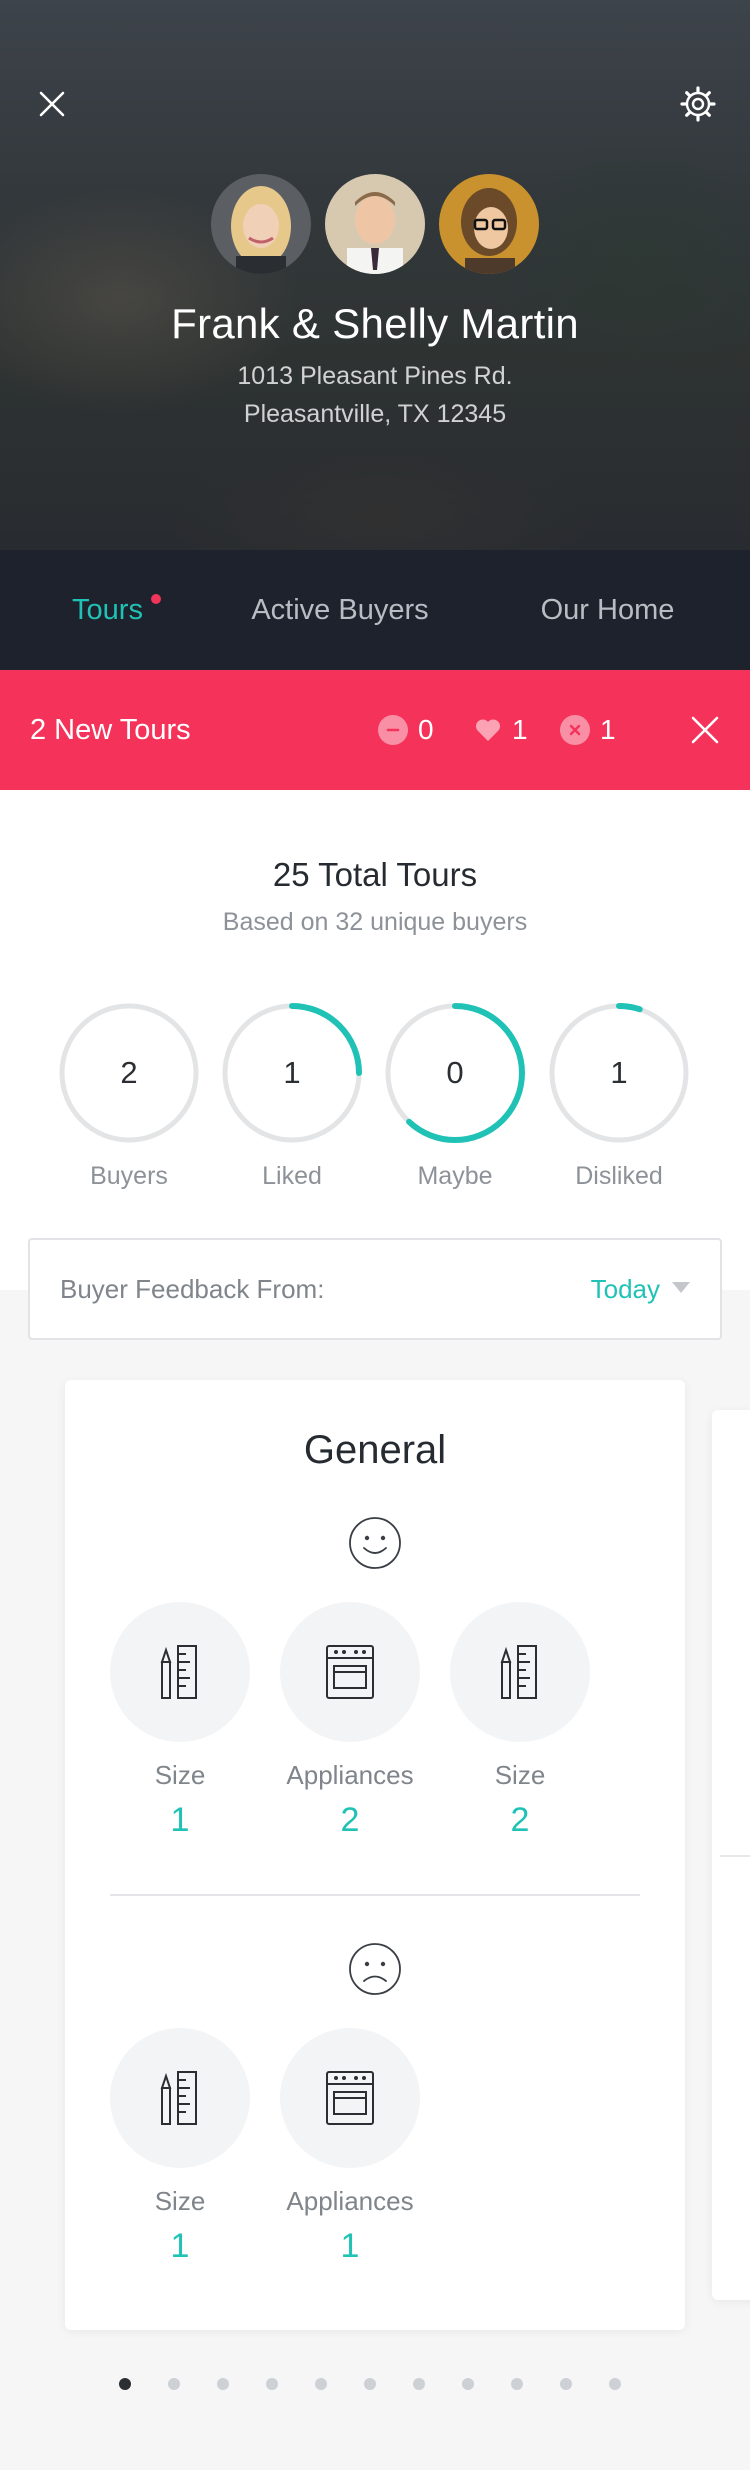 The width and height of the screenshot is (750, 2470). Describe the element at coordinates (375, 414) in the screenshot. I see `address-line-2: Pleasantville, TX 12345` at that location.